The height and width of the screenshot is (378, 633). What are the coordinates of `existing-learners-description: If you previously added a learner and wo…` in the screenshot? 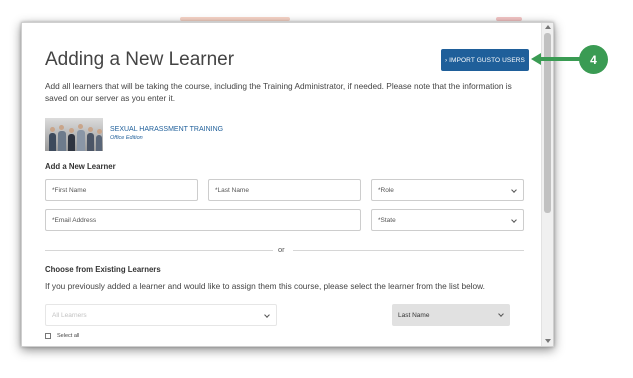 It's located at (265, 286).